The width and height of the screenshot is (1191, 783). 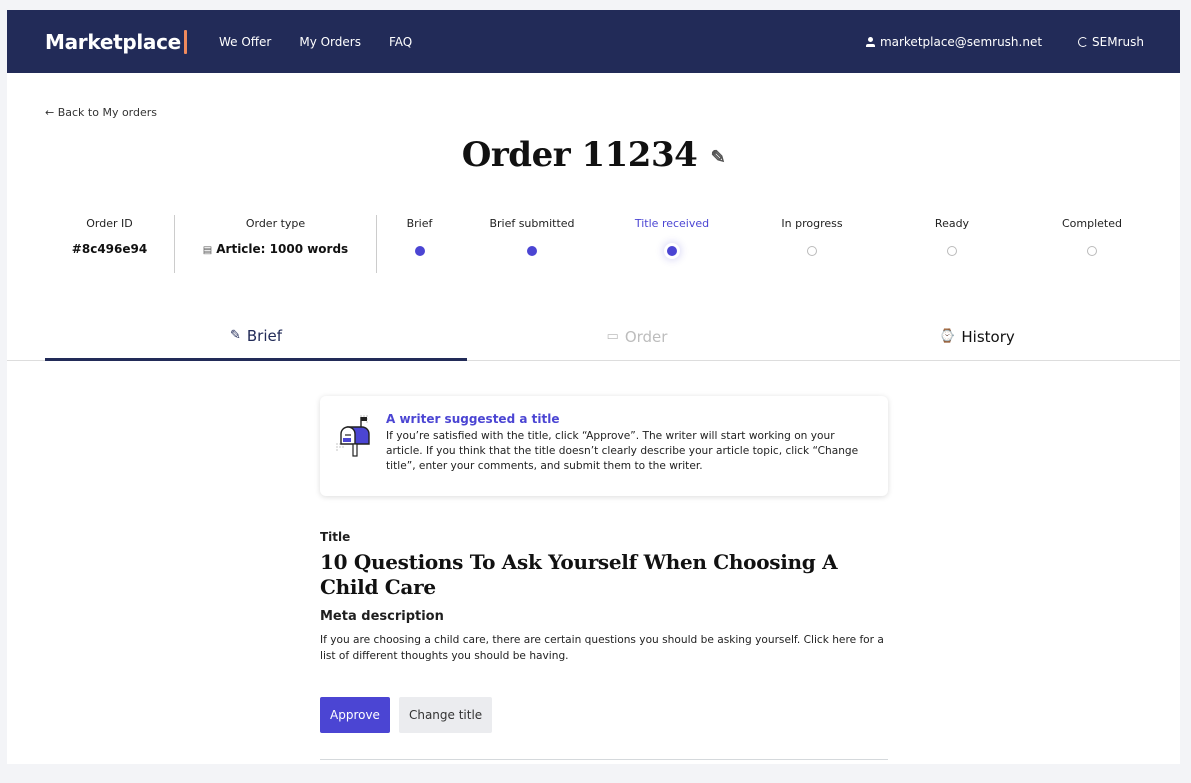 I want to click on order-id-block: Order ID #8c496e94, so click(x=110, y=244).